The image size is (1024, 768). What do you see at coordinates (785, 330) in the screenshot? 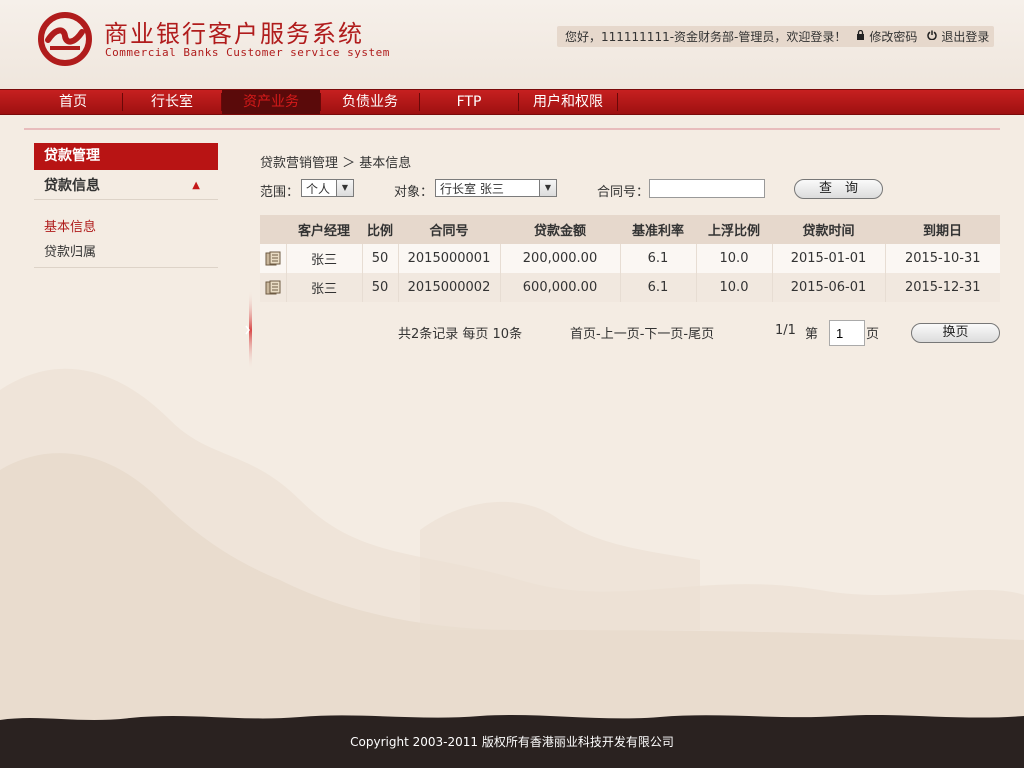
I see `pager-page-info: 1/1` at bounding box center [785, 330].